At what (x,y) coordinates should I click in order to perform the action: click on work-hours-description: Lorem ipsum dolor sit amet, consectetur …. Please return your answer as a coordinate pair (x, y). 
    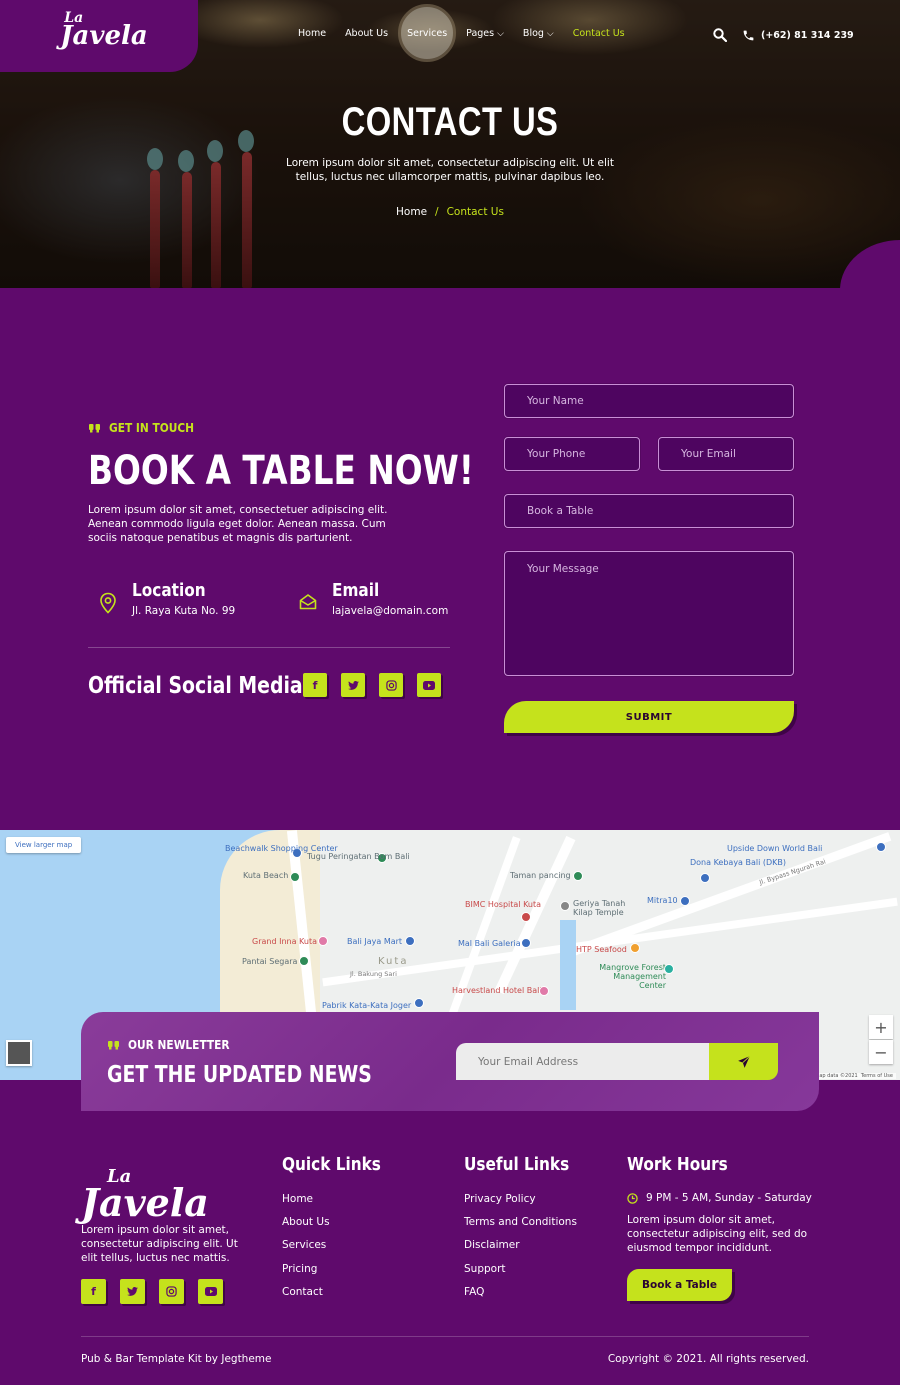
    Looking at the image, I should click on (717, 1234).